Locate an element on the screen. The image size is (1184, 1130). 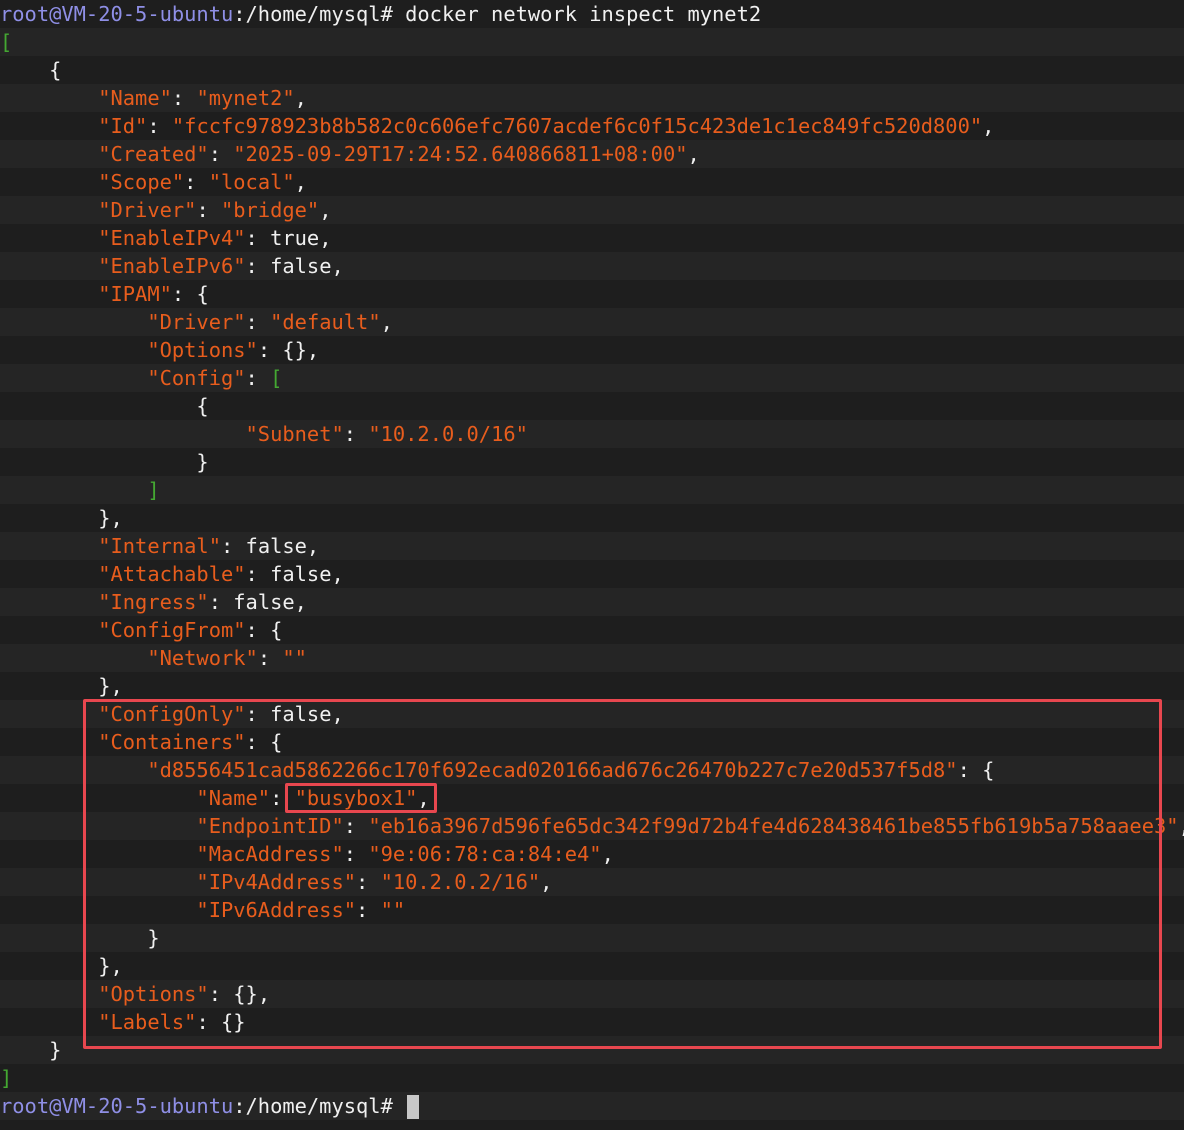
output-line: "IPAM": { is located at coordinates (592, 294).